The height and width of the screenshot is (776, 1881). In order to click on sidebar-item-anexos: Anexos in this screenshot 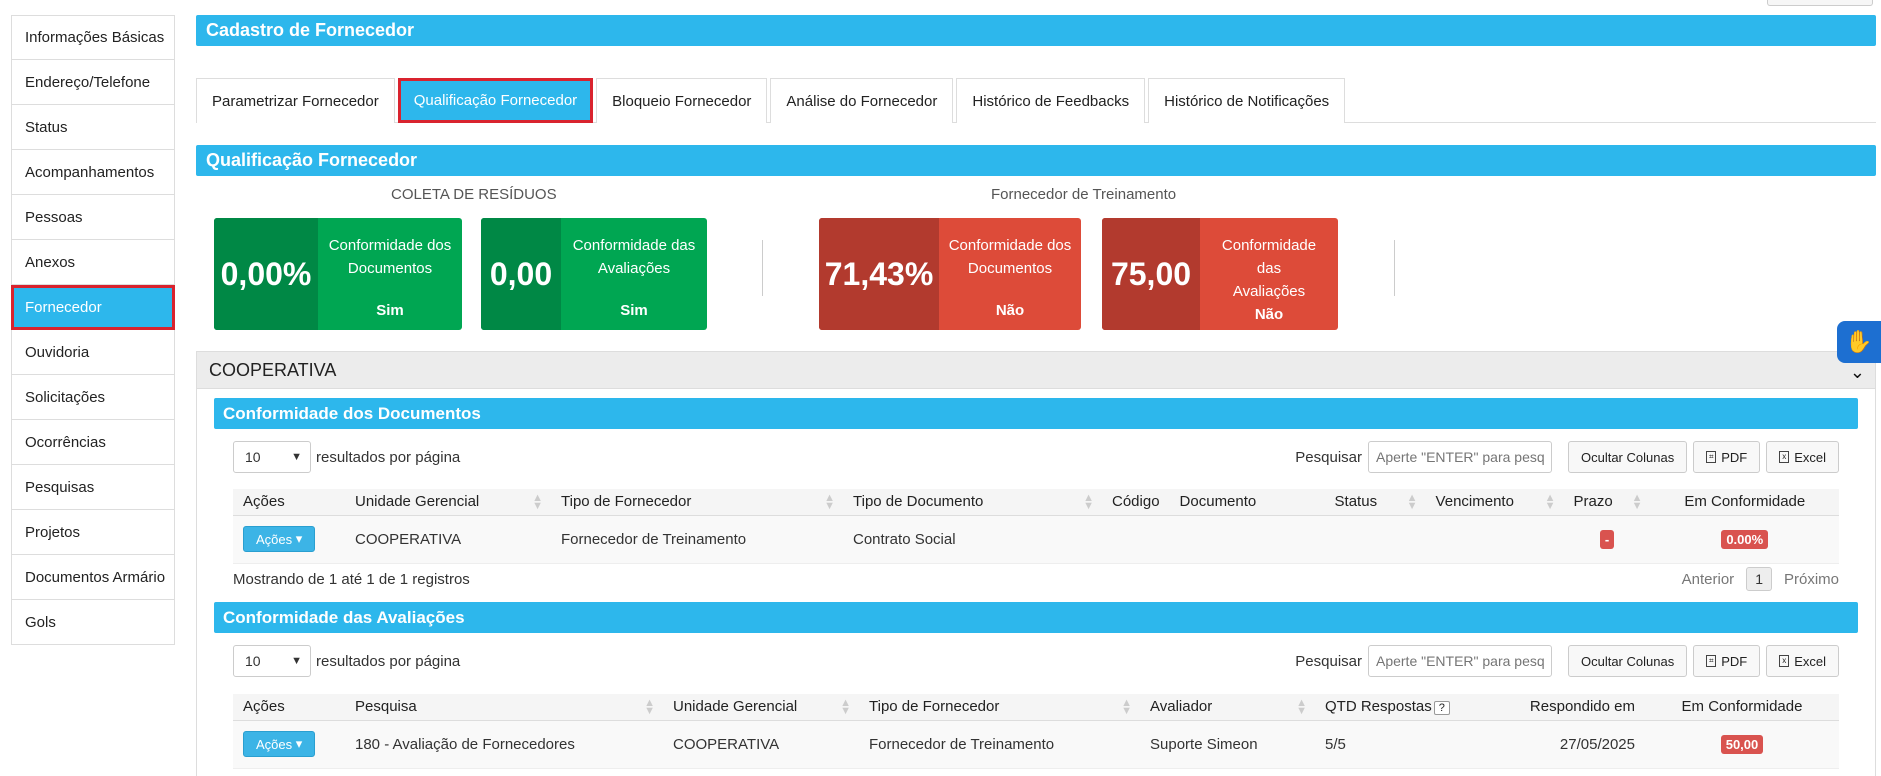, I will do `click(93, 262)`.